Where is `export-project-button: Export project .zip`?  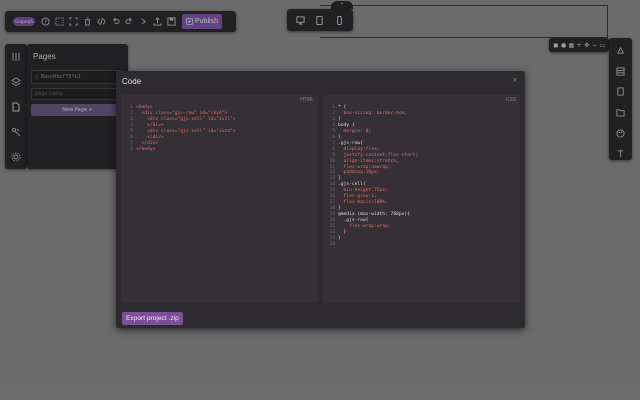 export-project-button: Export project .zip is located at coordinates (152, 318).